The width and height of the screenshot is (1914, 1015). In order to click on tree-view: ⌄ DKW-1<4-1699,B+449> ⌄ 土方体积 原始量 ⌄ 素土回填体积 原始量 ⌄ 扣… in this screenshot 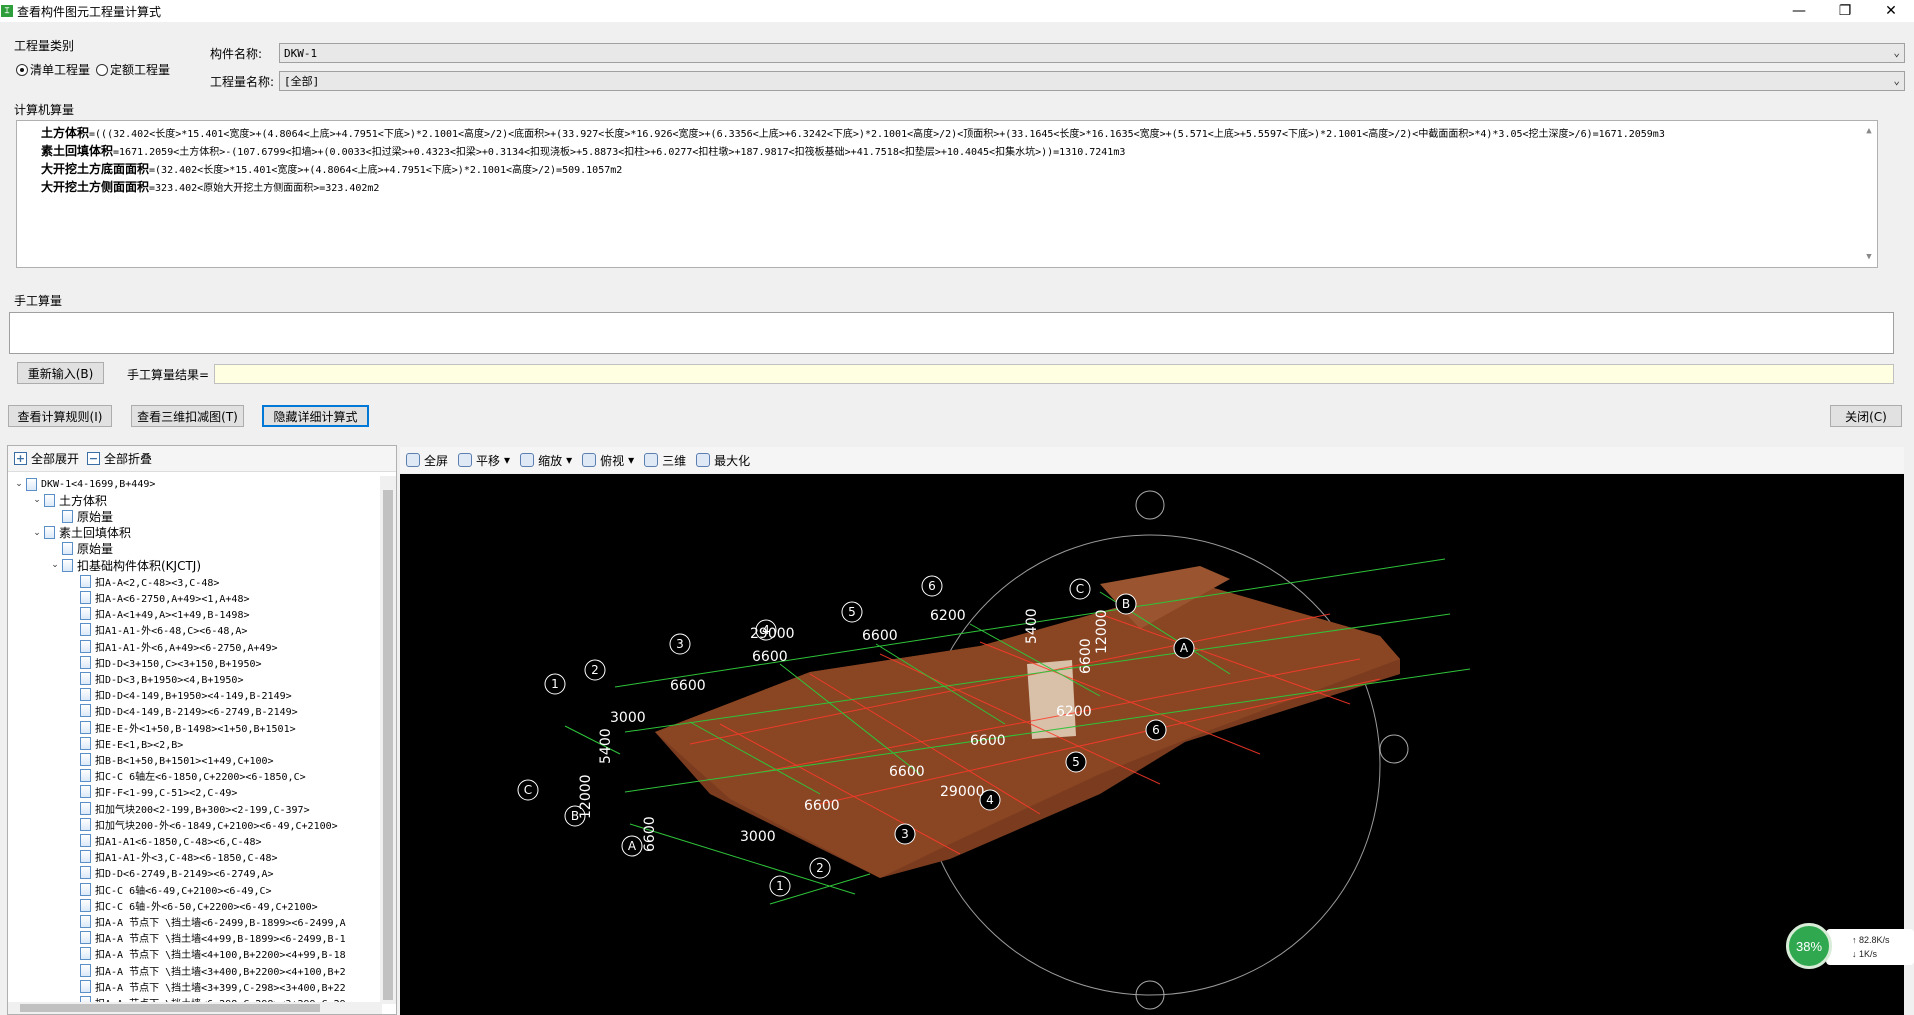, I will do `click(195, 741)`.